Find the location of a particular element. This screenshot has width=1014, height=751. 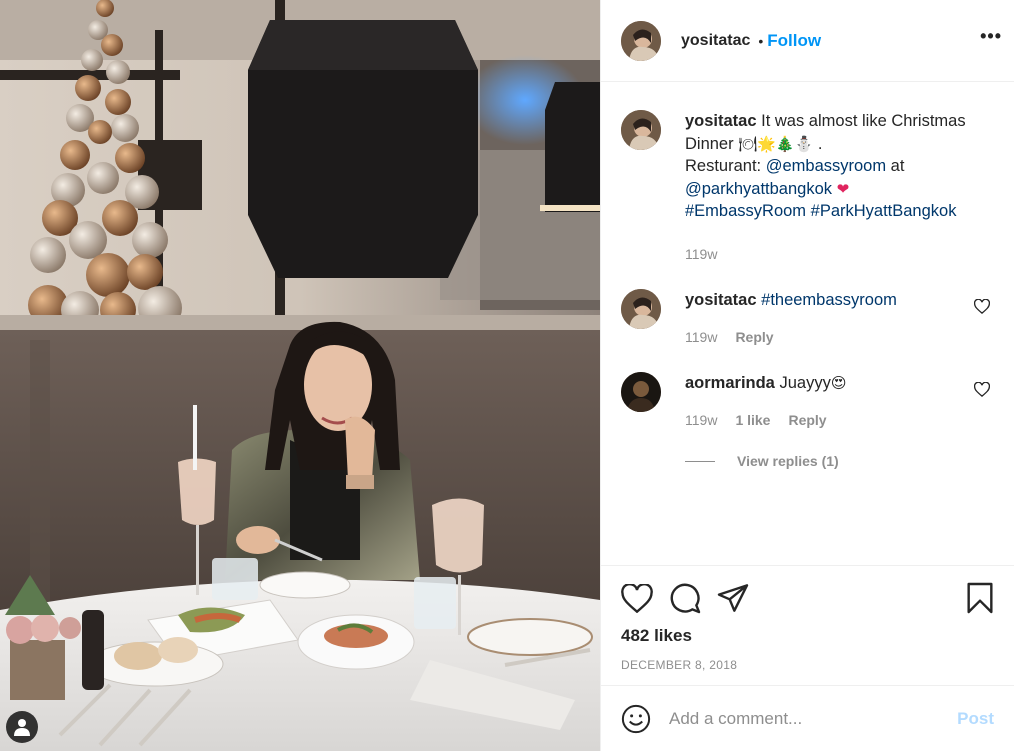

post-header: yositatac • Follow ••• is located at coordinates (807, 41).